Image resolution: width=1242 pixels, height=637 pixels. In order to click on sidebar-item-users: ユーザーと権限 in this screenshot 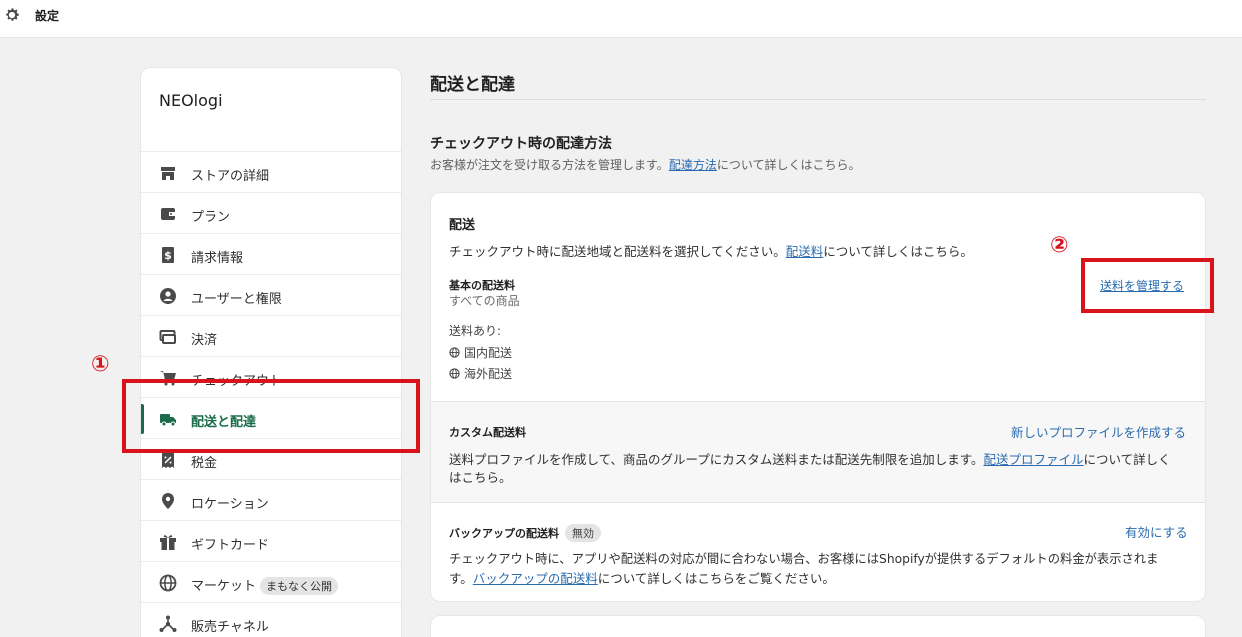, I will do `click(271, 294)`.